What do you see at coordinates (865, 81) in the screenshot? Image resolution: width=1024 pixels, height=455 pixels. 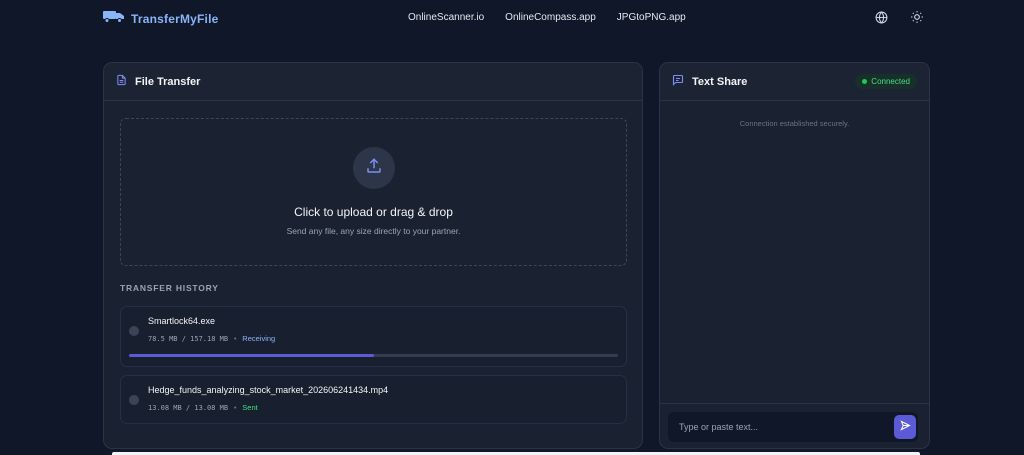 I see `status-dot` at bounding box center [865, 81].